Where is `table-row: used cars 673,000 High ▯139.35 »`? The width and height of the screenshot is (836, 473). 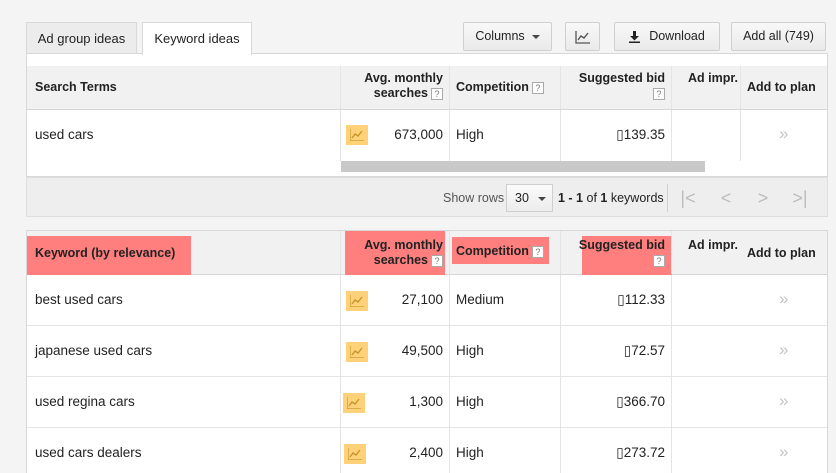 table-row: used cars 673,000 High ▯139.35 » is located at coordinates (427, 135).